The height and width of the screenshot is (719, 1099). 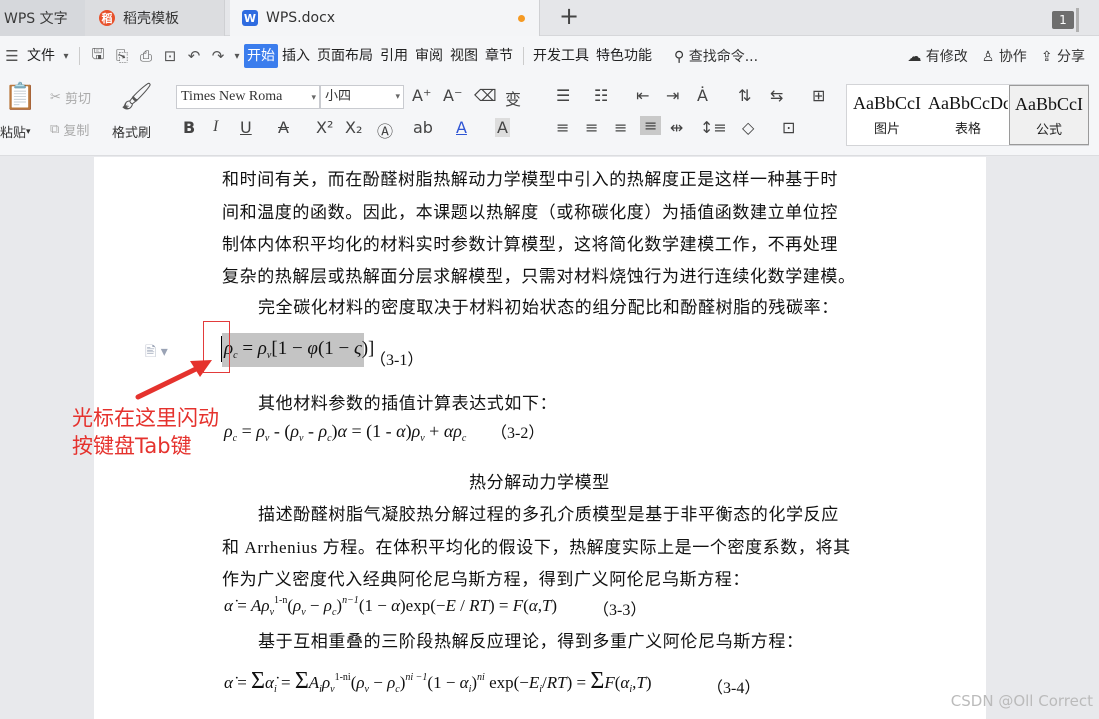 I want to click on tab-wps-writer-label: WPS 文字, so click(x=36, y=19).